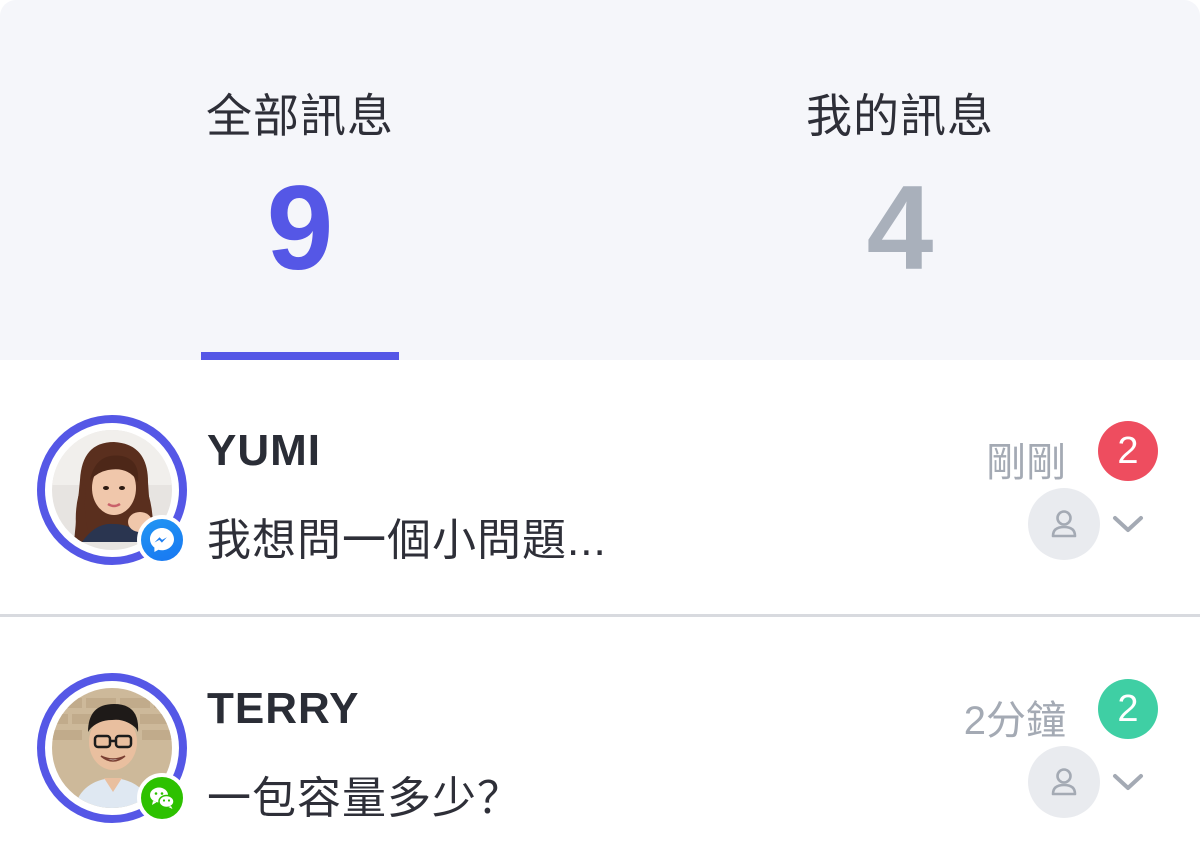  I want to click on message-preview: 一包容量多少？, so click(364, 798).